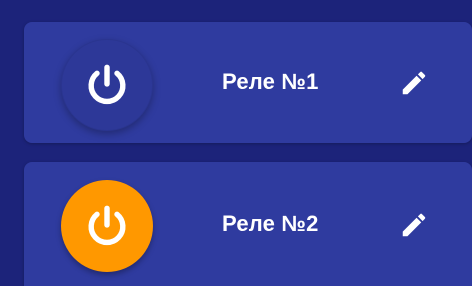 The height and width of the screenshot is (286, 472). What do you see at coordinates (270, 81) in the screenshot?
I see `relay-name-label: Реле №1` at bounding box center [270, 81].